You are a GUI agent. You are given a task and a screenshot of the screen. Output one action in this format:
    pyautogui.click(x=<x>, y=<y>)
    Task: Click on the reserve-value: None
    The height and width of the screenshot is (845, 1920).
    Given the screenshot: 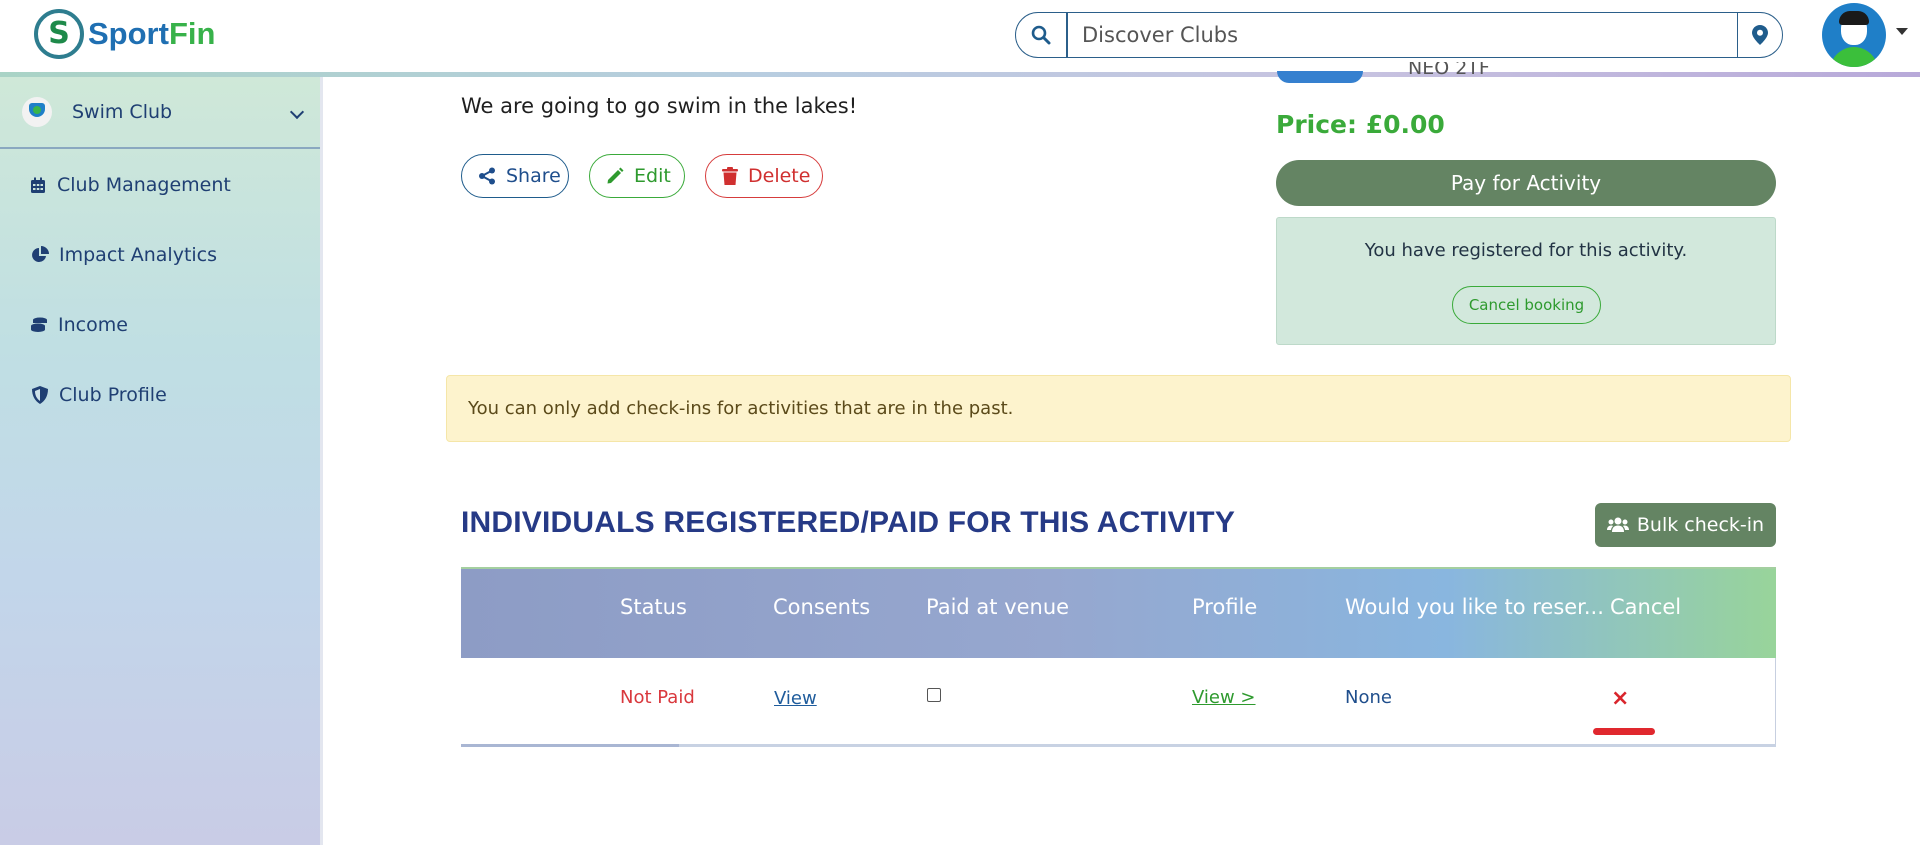 What is the action you would take?
    pyautogui.click(x=1368, y=697)
    